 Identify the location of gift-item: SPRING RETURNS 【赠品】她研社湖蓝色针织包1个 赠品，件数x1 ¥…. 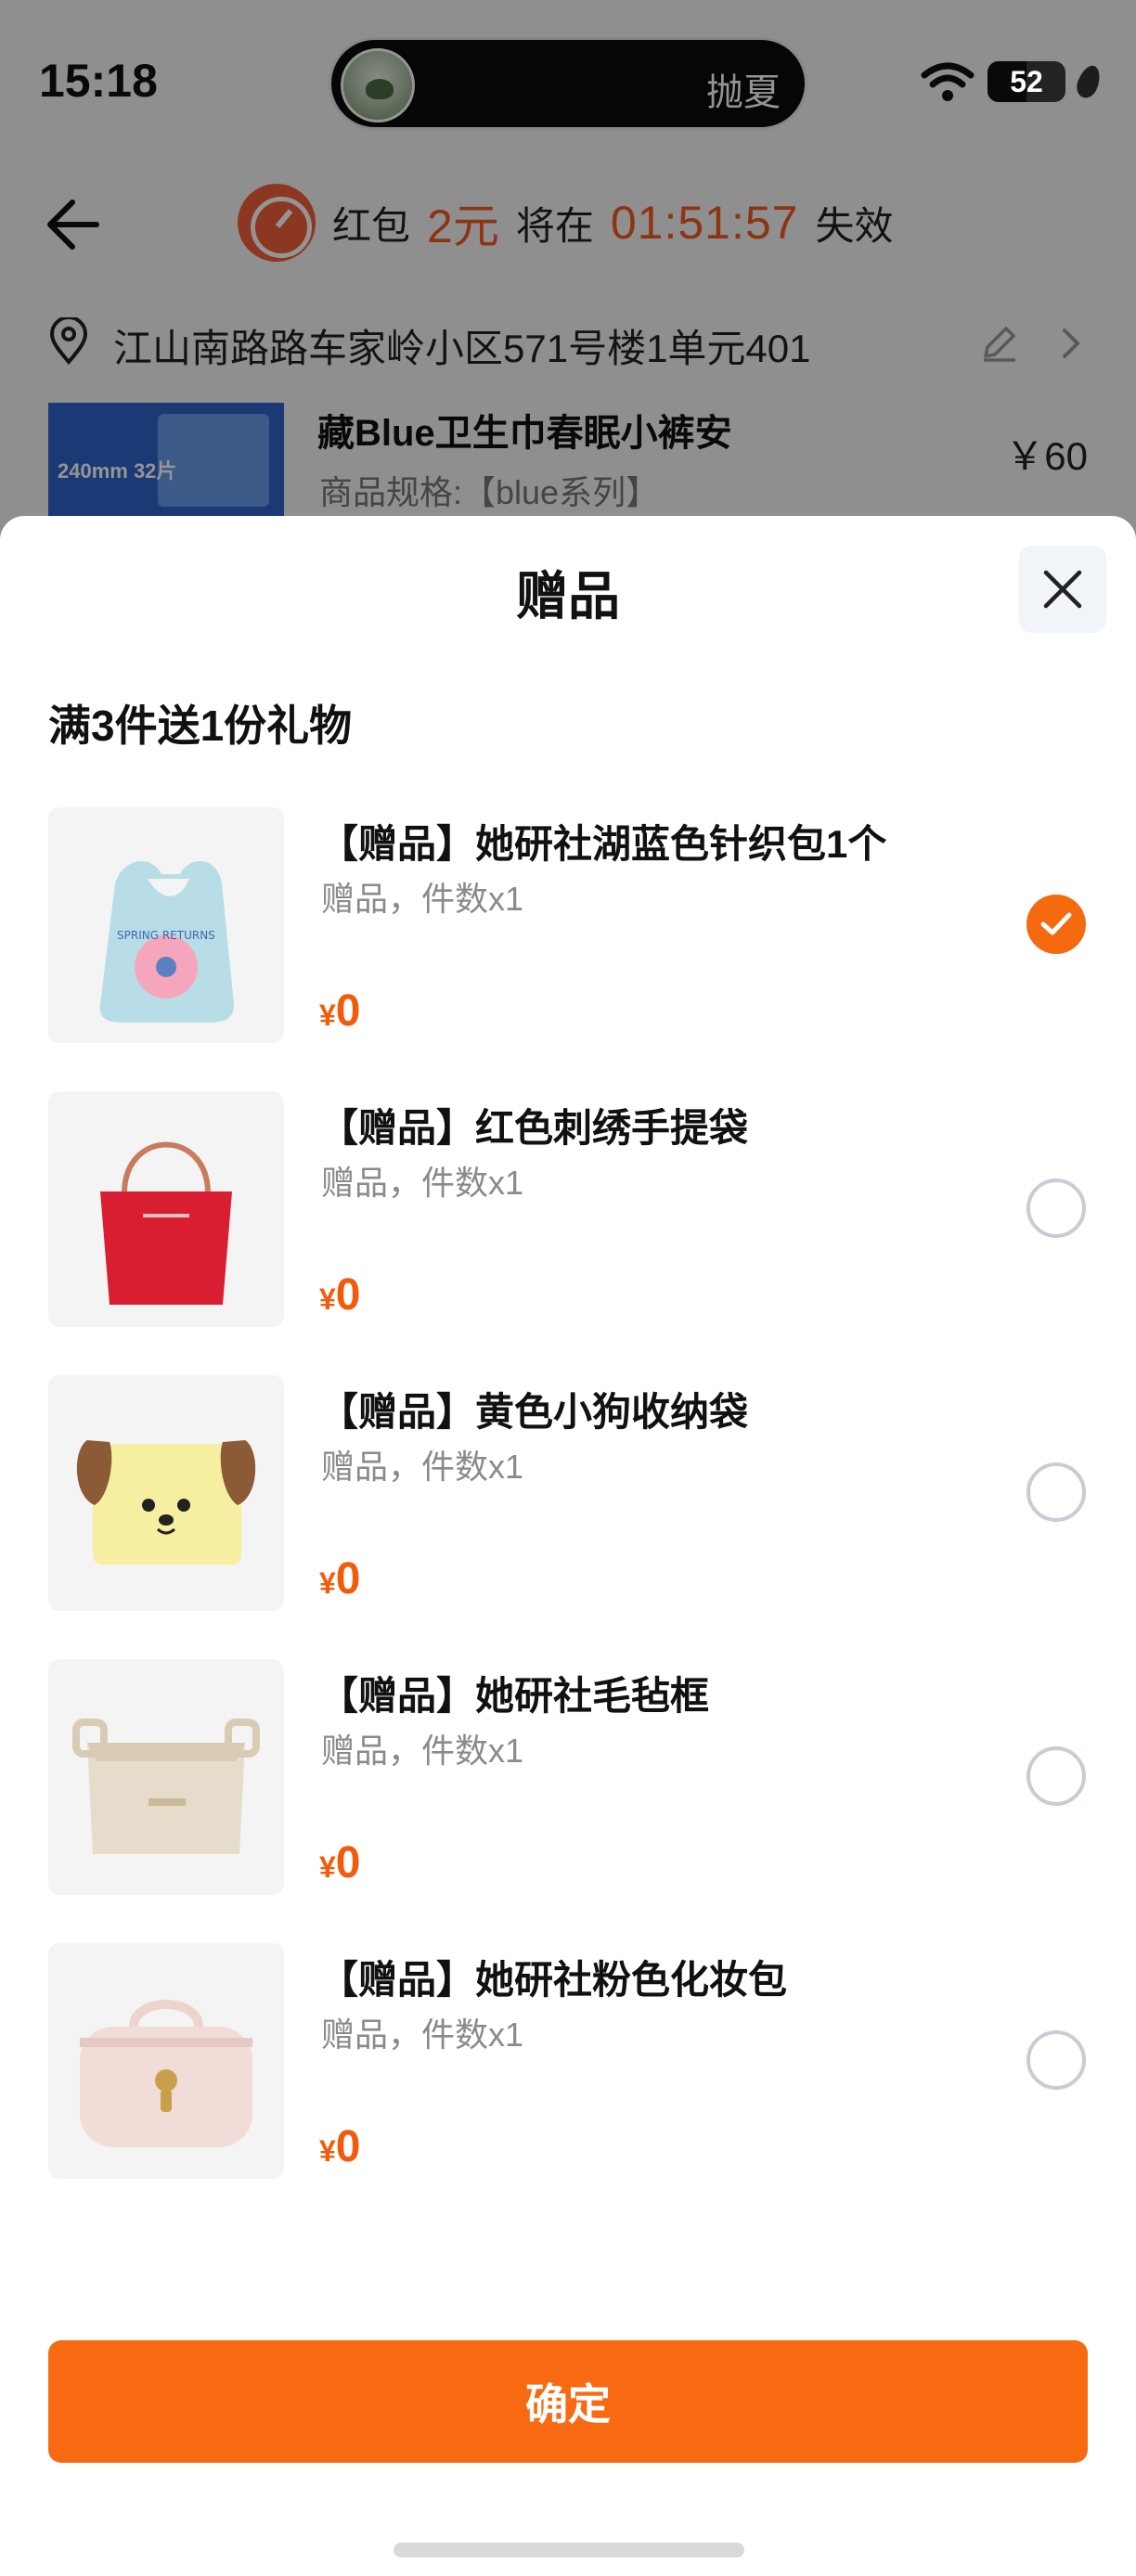
(568, 926).